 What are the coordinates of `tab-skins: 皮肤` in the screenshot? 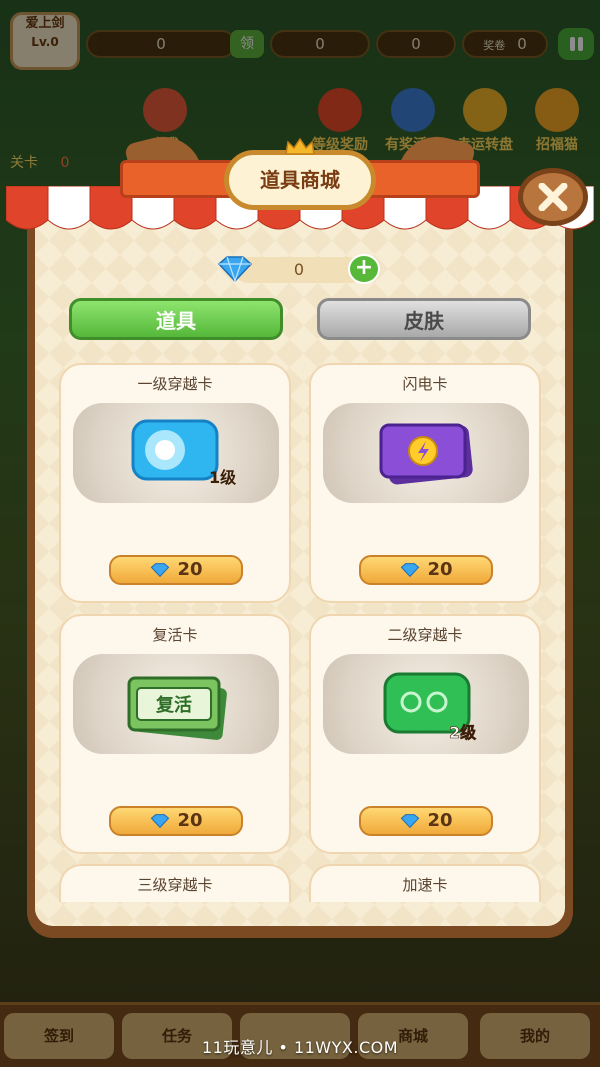 It's located at (424, 319).